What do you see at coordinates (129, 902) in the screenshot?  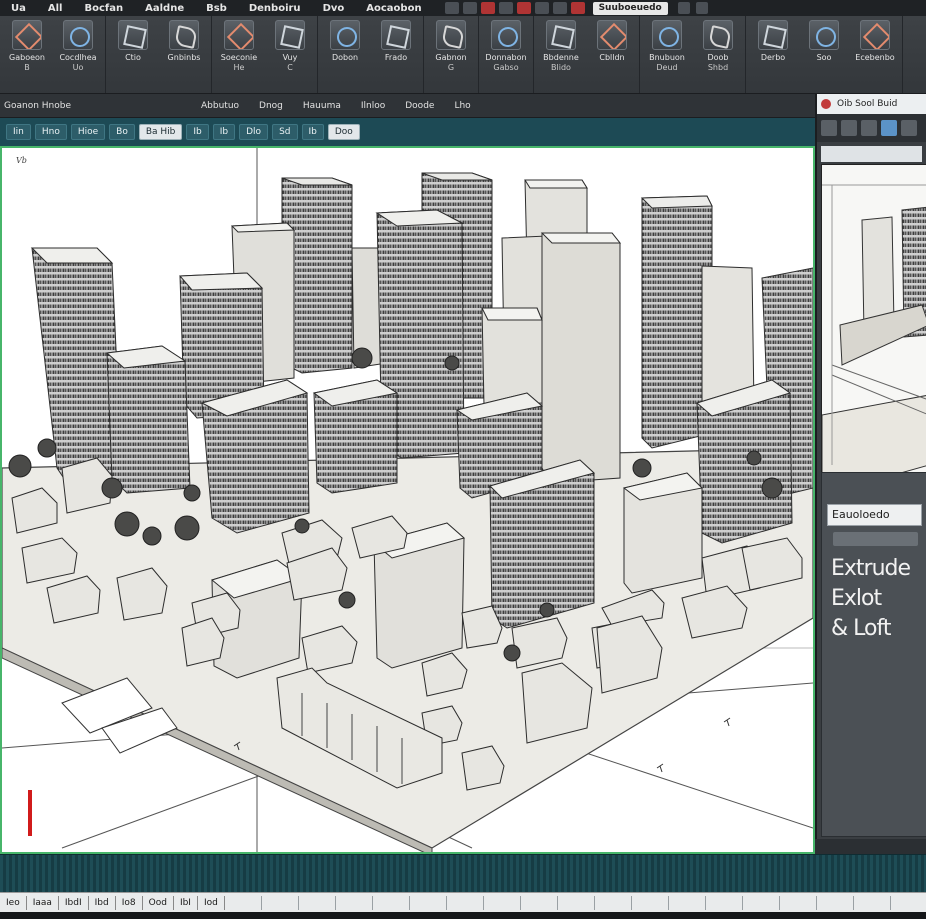 I see `status-item: Io8` at bounding box center [129, 902].